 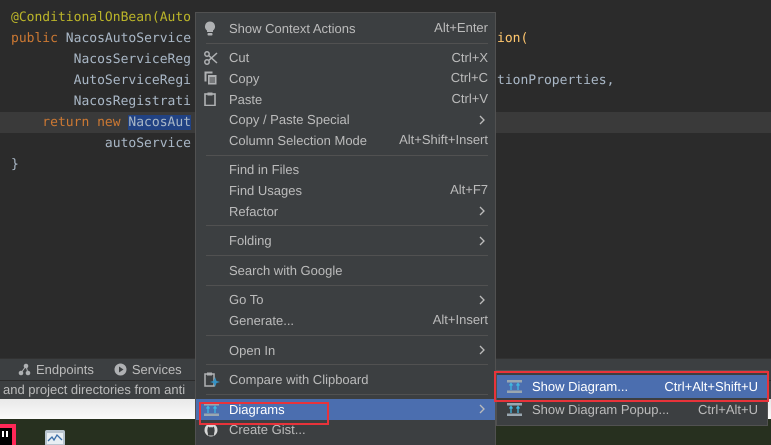 What do you see at coordinates (56, 369) in the screenshot?
I see `tool-window-button: Endpoints` at bounding box center [56, 369].